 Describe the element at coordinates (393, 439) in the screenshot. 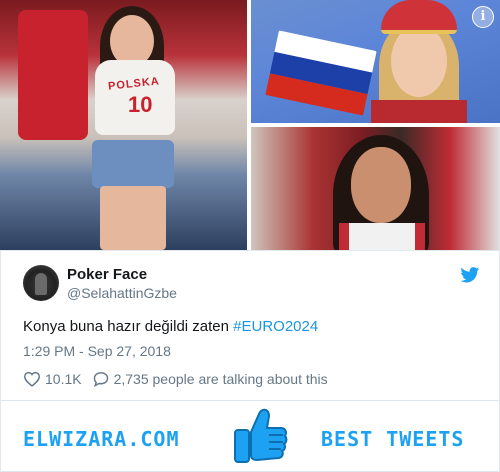

I see `tagline-text: BEST TWEETS` at that location.